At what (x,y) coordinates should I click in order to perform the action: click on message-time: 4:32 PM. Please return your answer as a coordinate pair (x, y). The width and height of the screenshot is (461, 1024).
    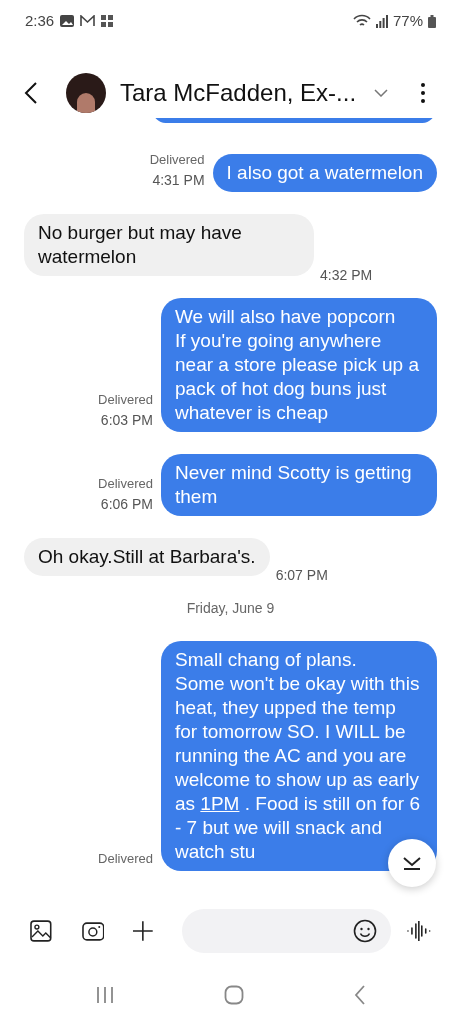
    Looking at the image, I should click on (346, 275).